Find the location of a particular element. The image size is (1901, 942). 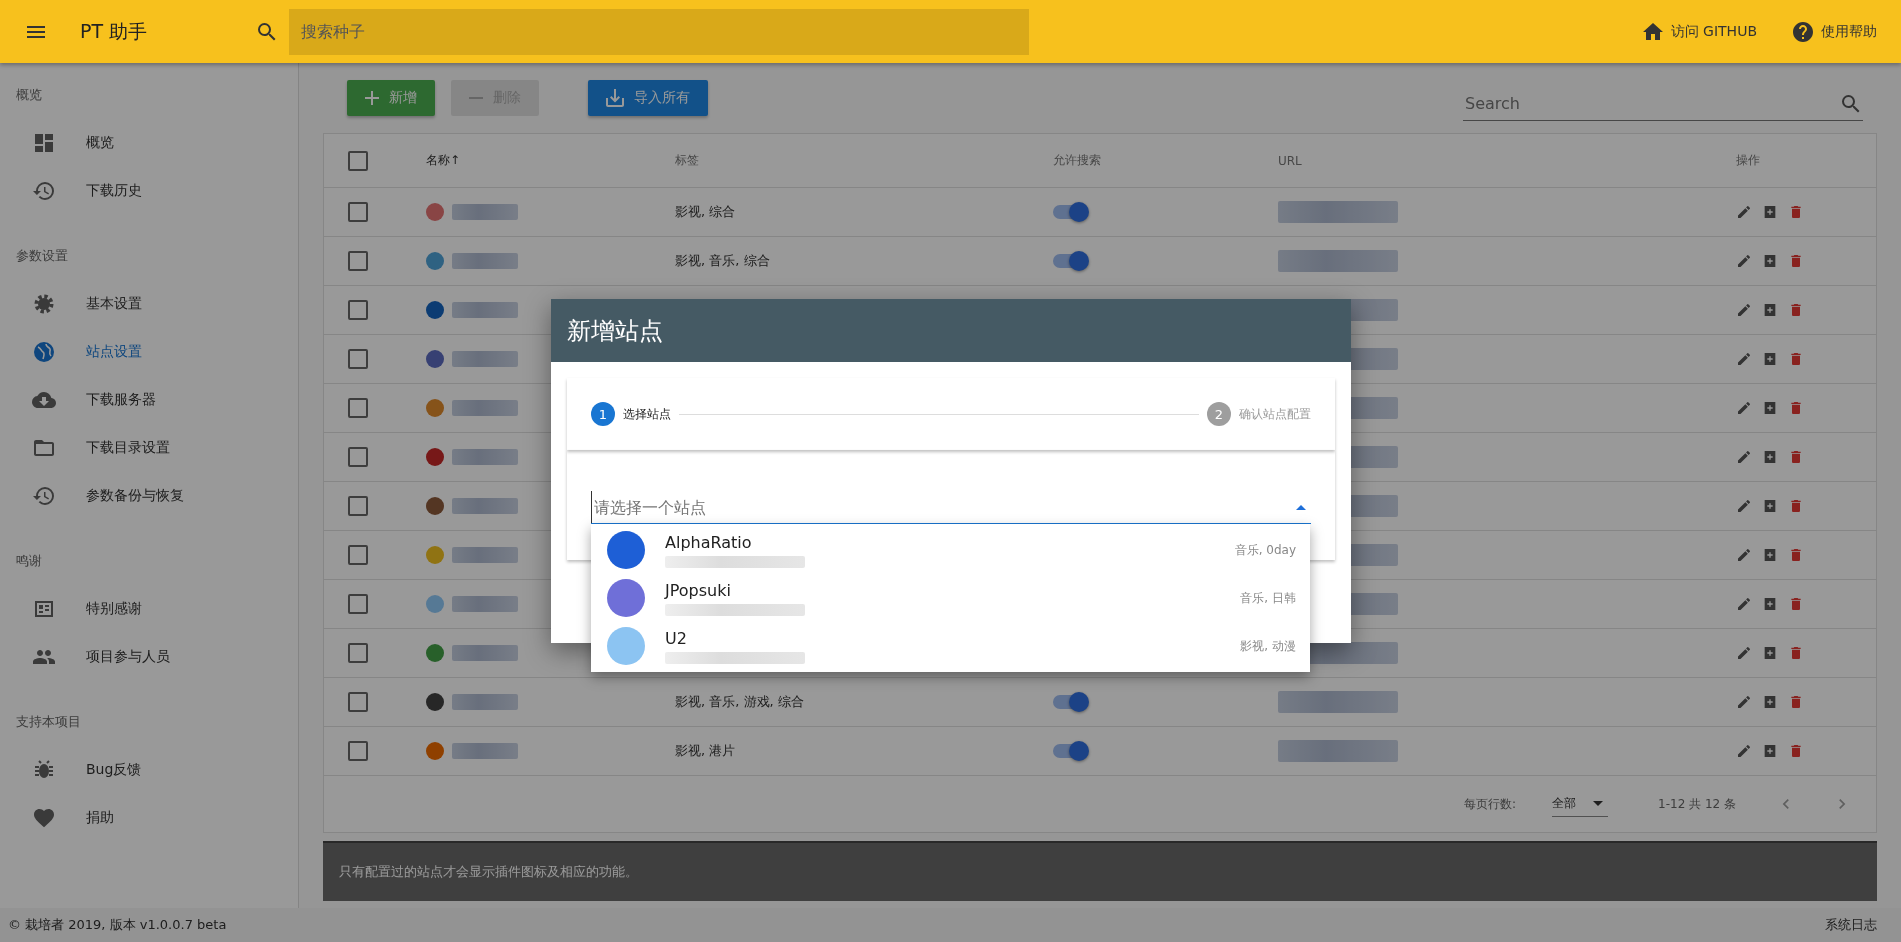

step-number: 1 is located at coordinates (603, 414).